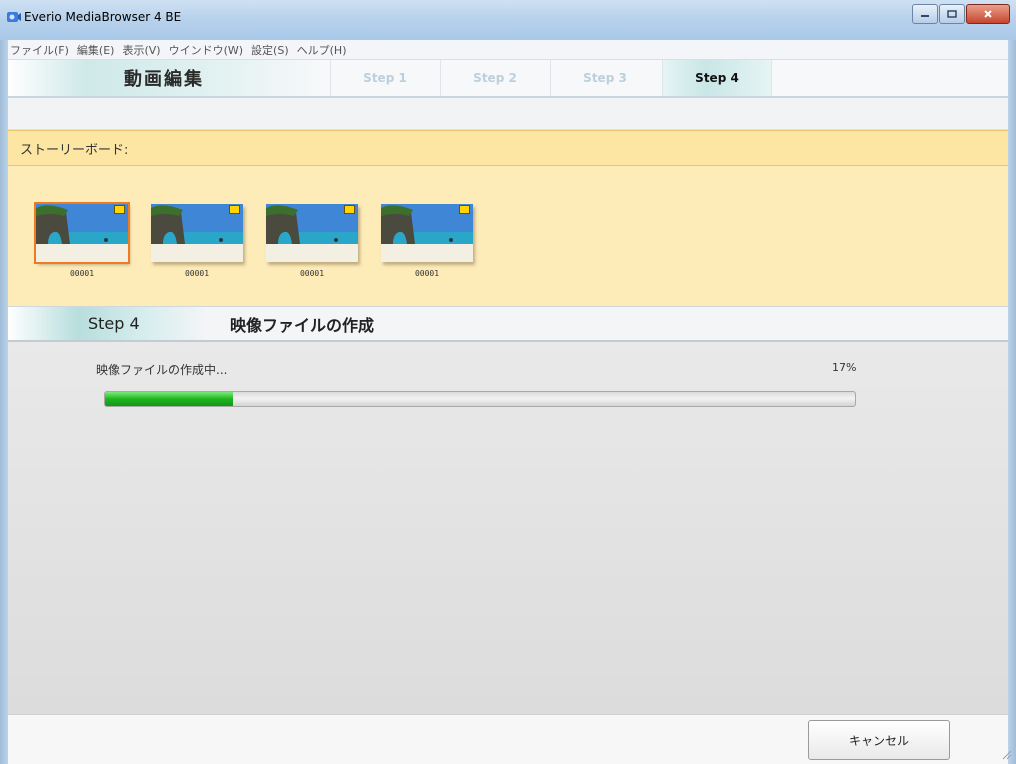  What do you see at coordinates (302, 325) in the screenshot?
I see `step-title: 映像ファイルの作成` at bounding box center [302, 325].